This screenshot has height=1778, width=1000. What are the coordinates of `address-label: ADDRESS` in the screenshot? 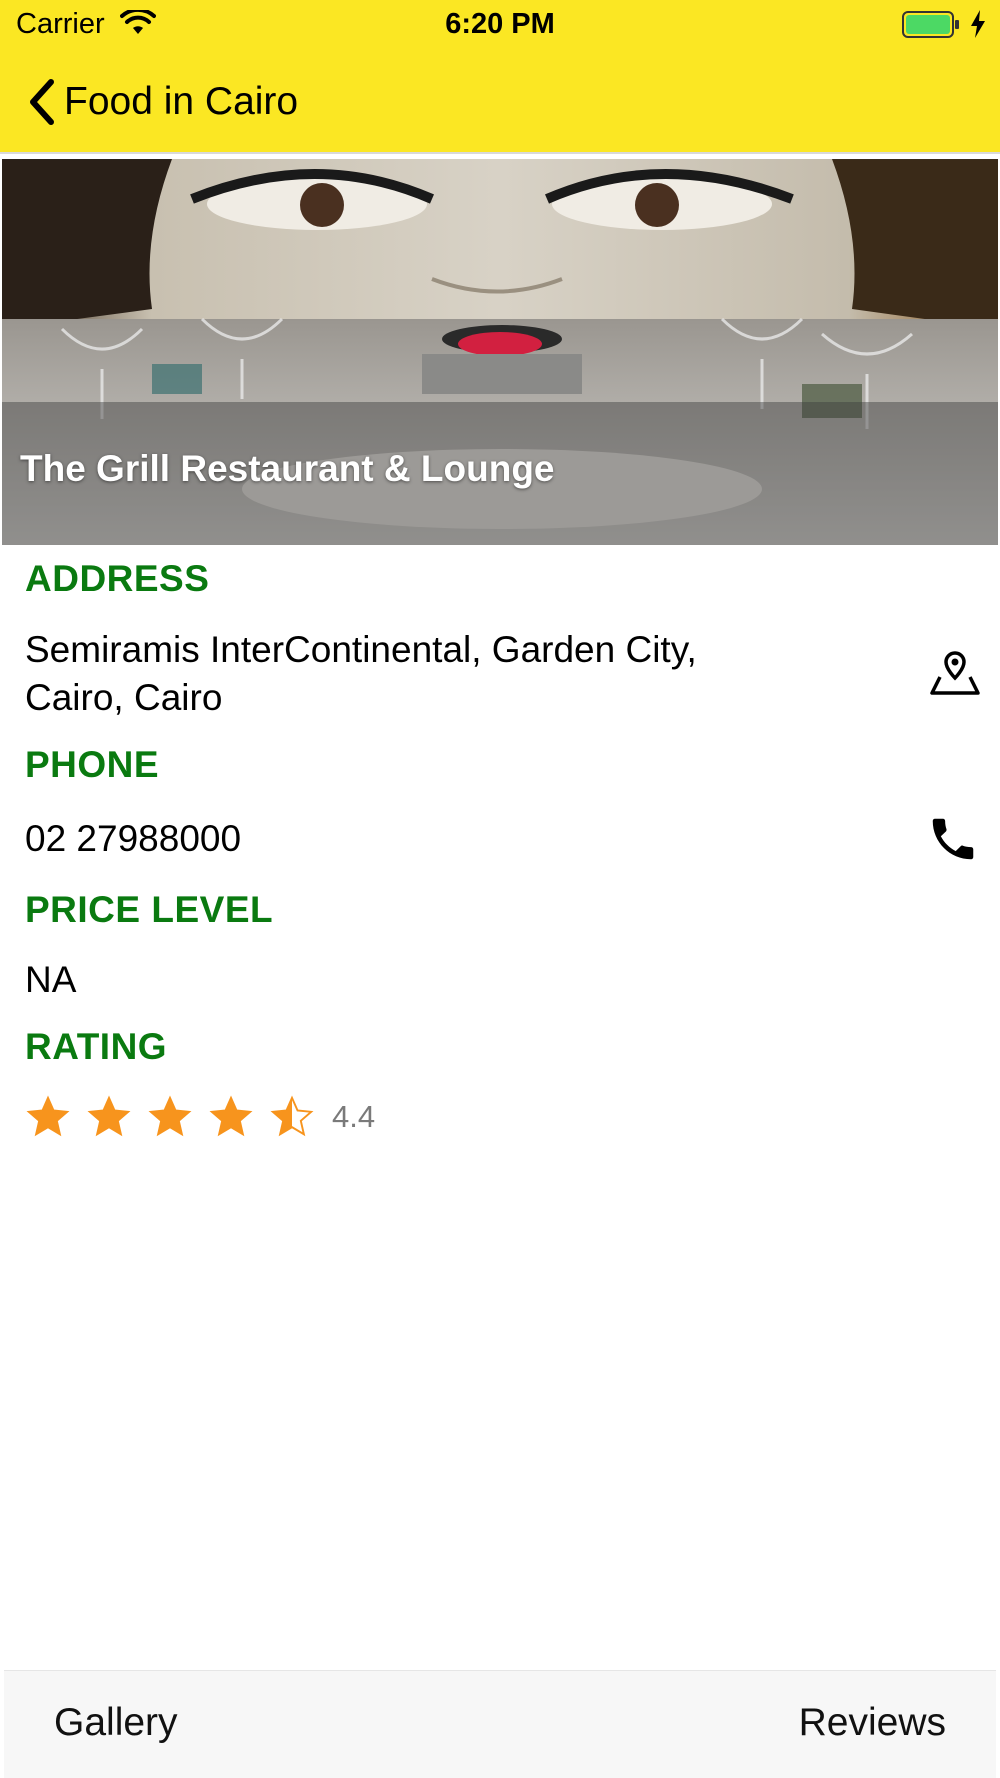 It's located at (117, 578).